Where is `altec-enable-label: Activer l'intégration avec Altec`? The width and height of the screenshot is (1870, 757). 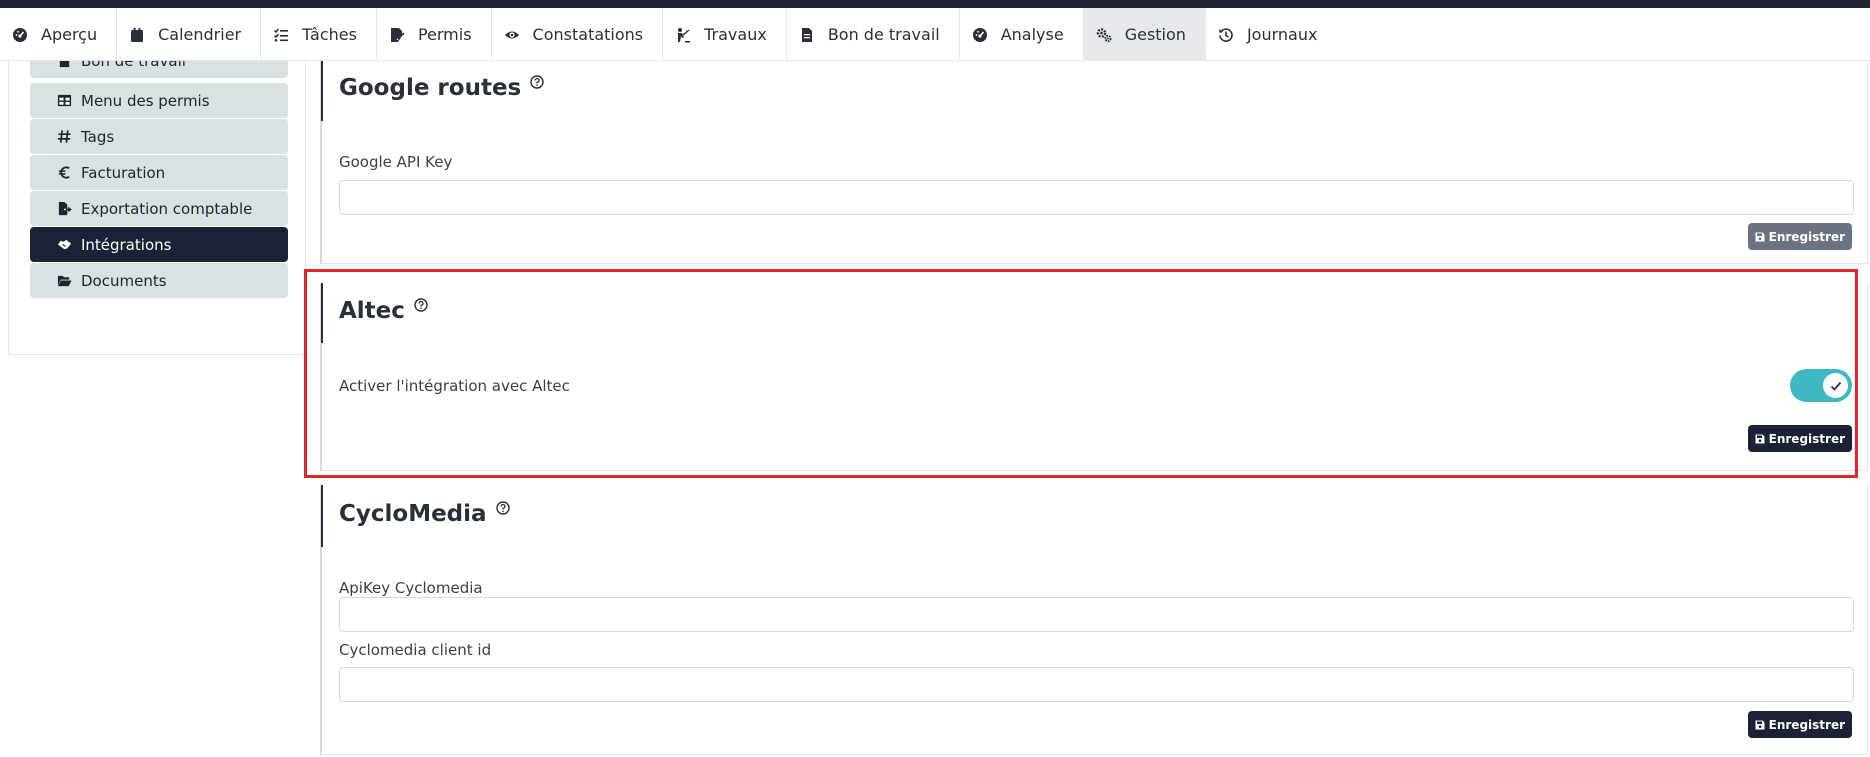 altec-enable-label: Activer l'intégration avec Altec is located at coordinates (454, 386).